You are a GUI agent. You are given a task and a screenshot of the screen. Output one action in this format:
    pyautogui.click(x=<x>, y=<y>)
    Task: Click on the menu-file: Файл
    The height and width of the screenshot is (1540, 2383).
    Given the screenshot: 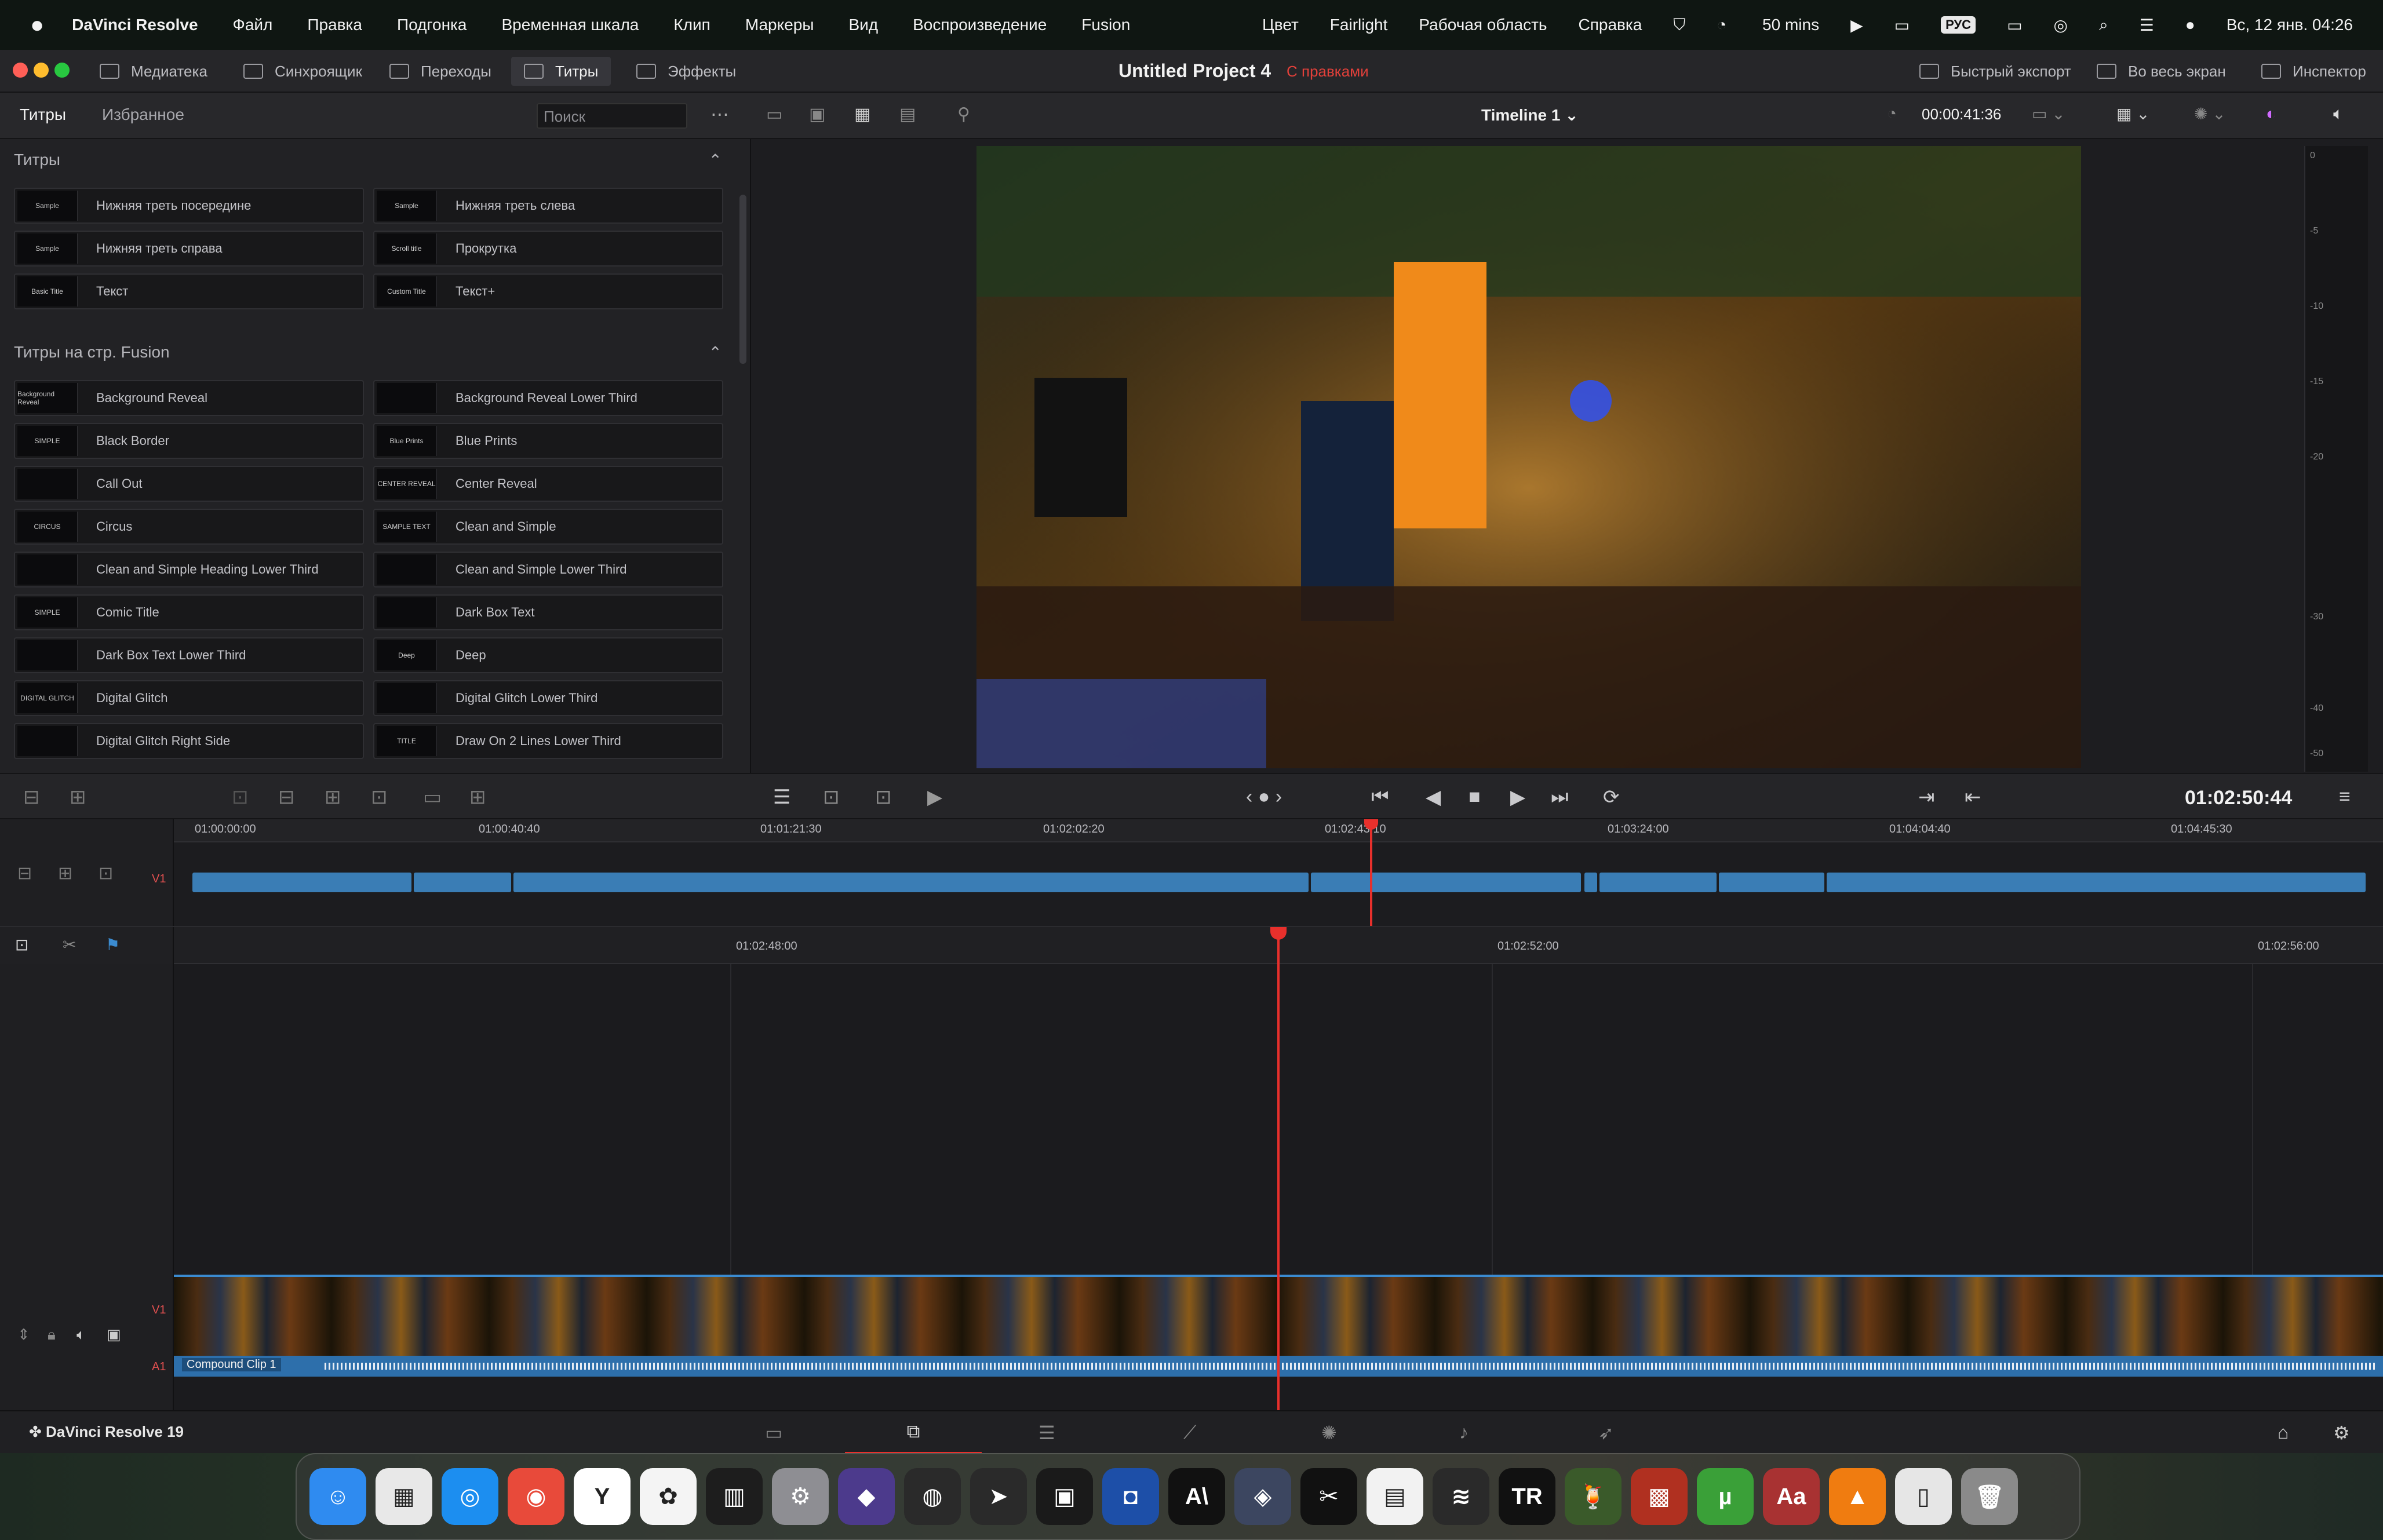 What is the action you would take?
    pyautogui.click(x=253, y=25)
    